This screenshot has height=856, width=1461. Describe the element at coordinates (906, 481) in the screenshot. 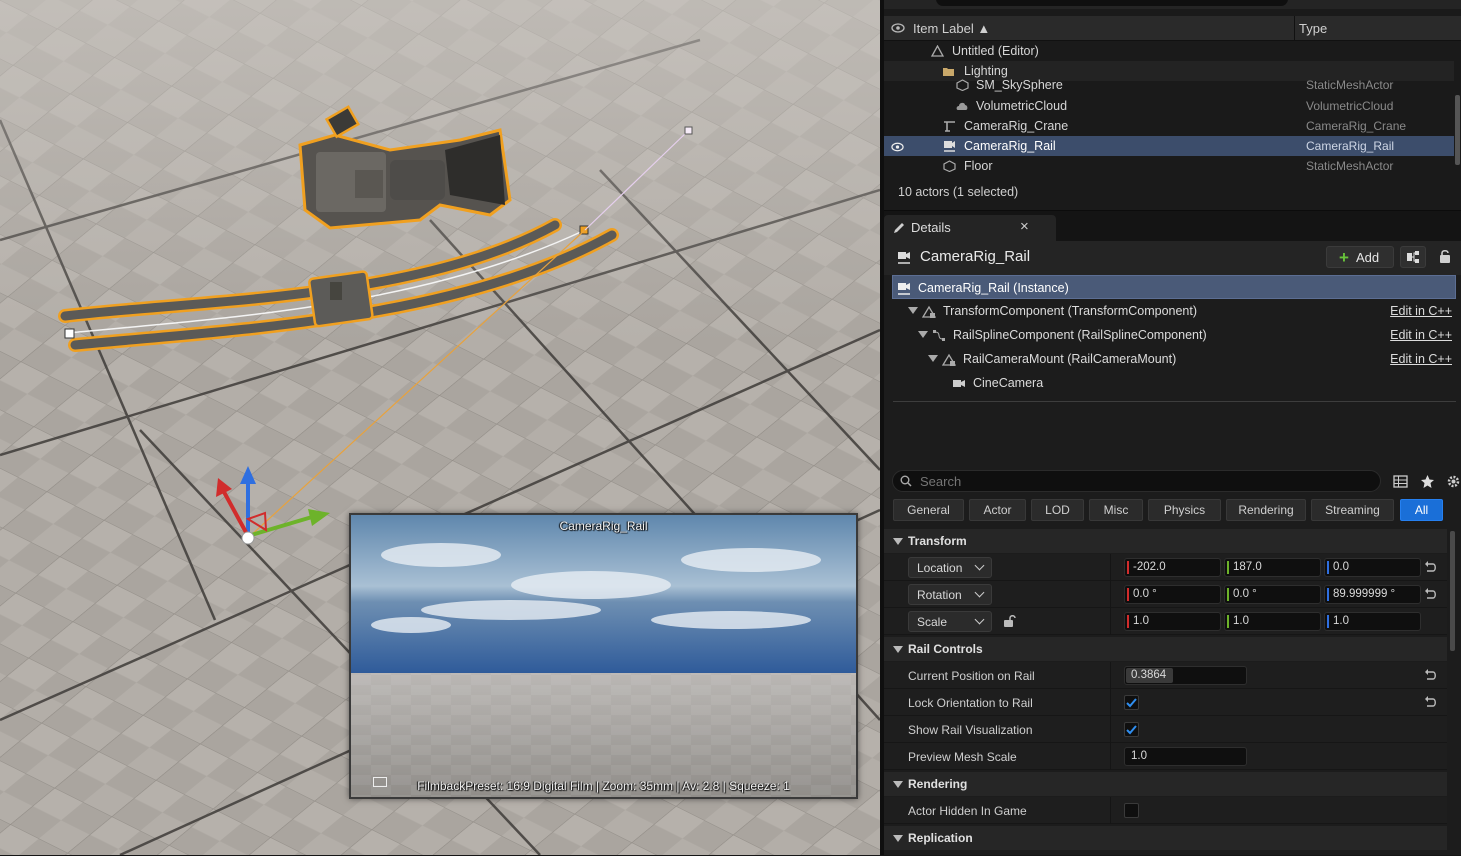

I see `search-icon` at that location.